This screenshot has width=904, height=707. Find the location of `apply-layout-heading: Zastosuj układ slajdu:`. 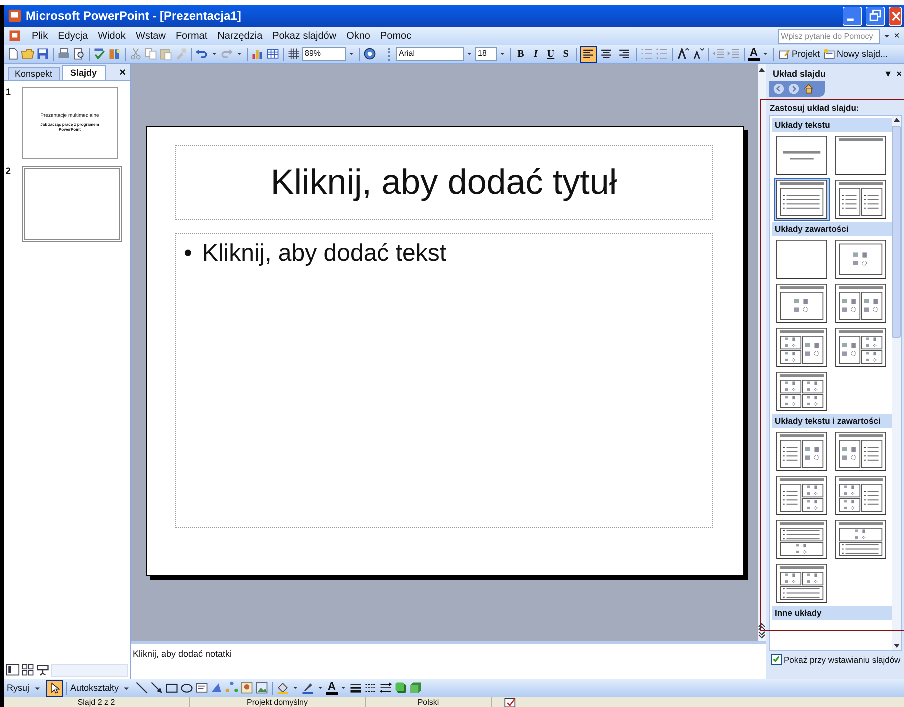

apply-layout-heading: Zastosuj układ slajdu: is located at coordinates (814, 108).